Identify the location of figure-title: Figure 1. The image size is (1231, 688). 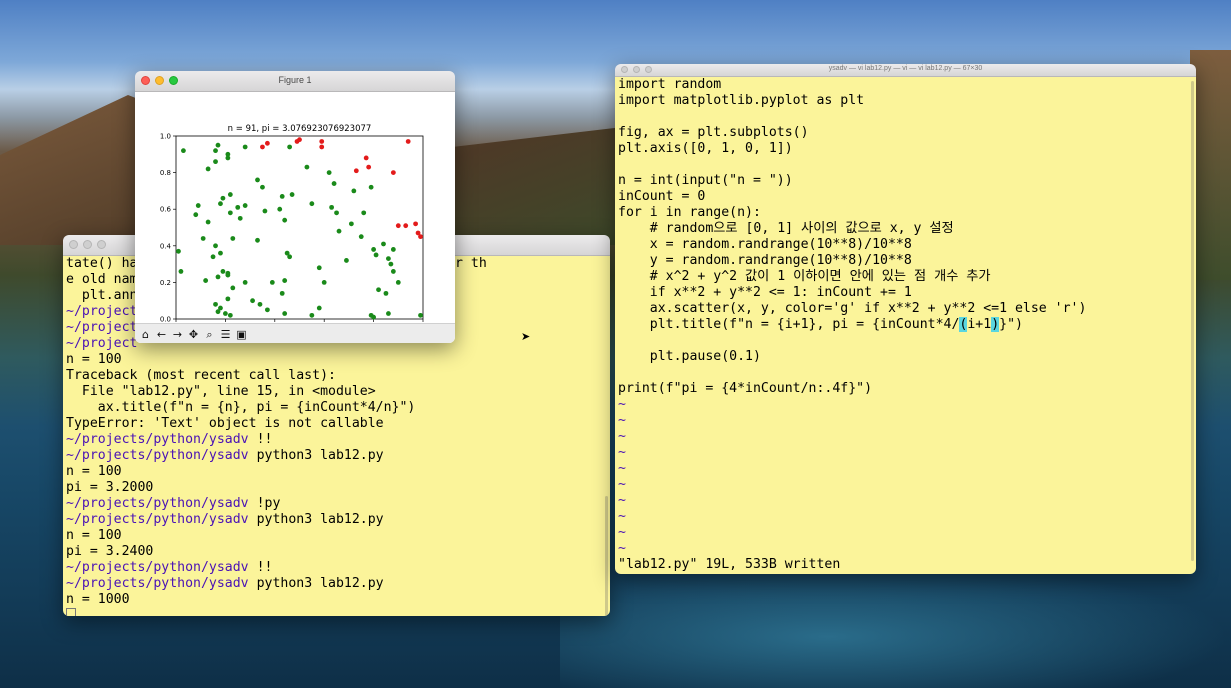
(295, 80).